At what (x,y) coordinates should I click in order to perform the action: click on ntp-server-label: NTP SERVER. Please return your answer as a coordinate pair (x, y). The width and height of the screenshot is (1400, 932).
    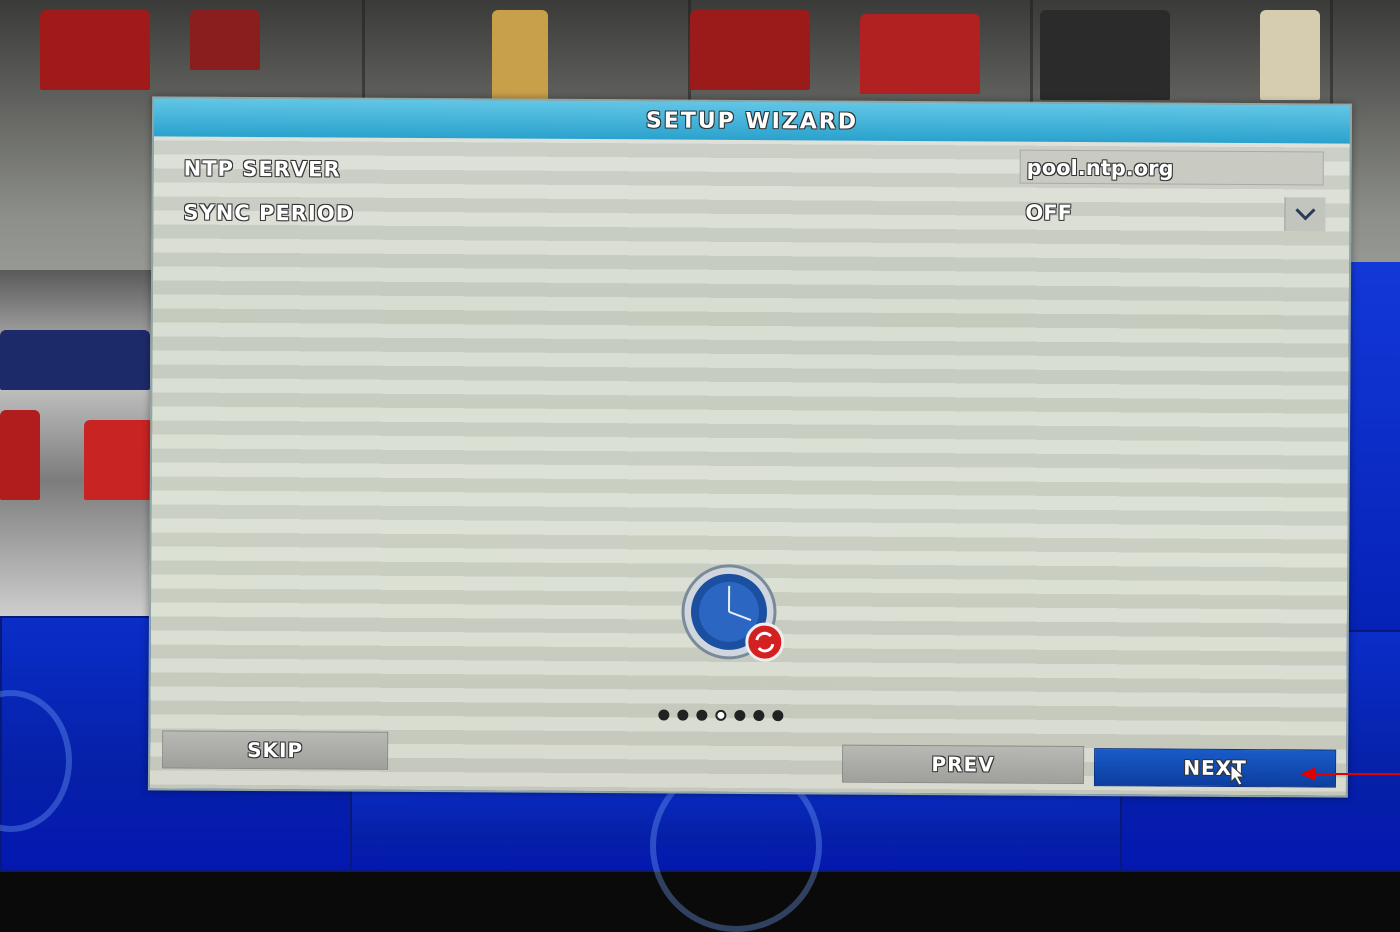
    Looking at the image, I should click on (262, 169).